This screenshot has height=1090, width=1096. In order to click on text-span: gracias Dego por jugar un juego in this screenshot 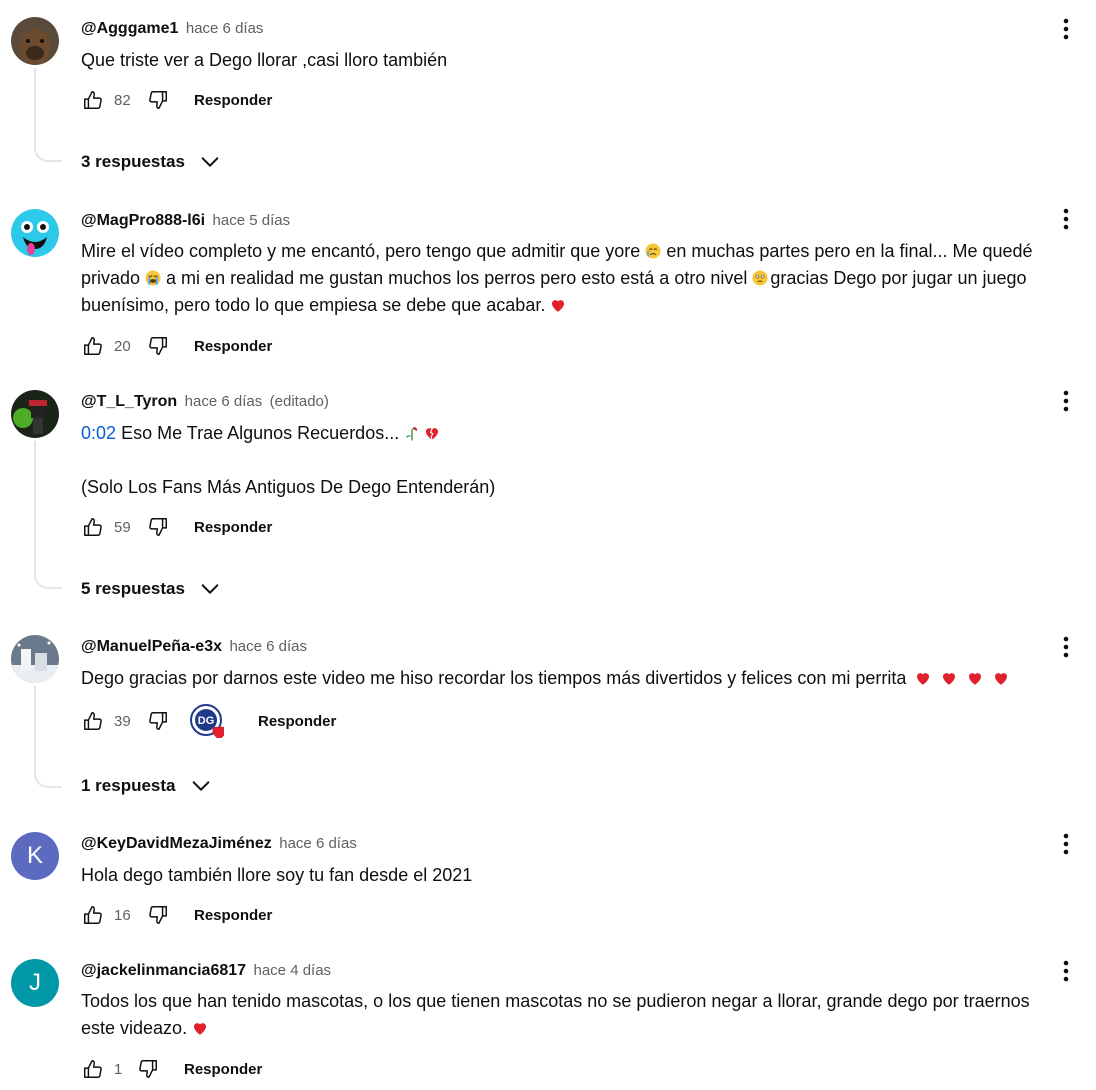, I will do `click(898, 278)`.